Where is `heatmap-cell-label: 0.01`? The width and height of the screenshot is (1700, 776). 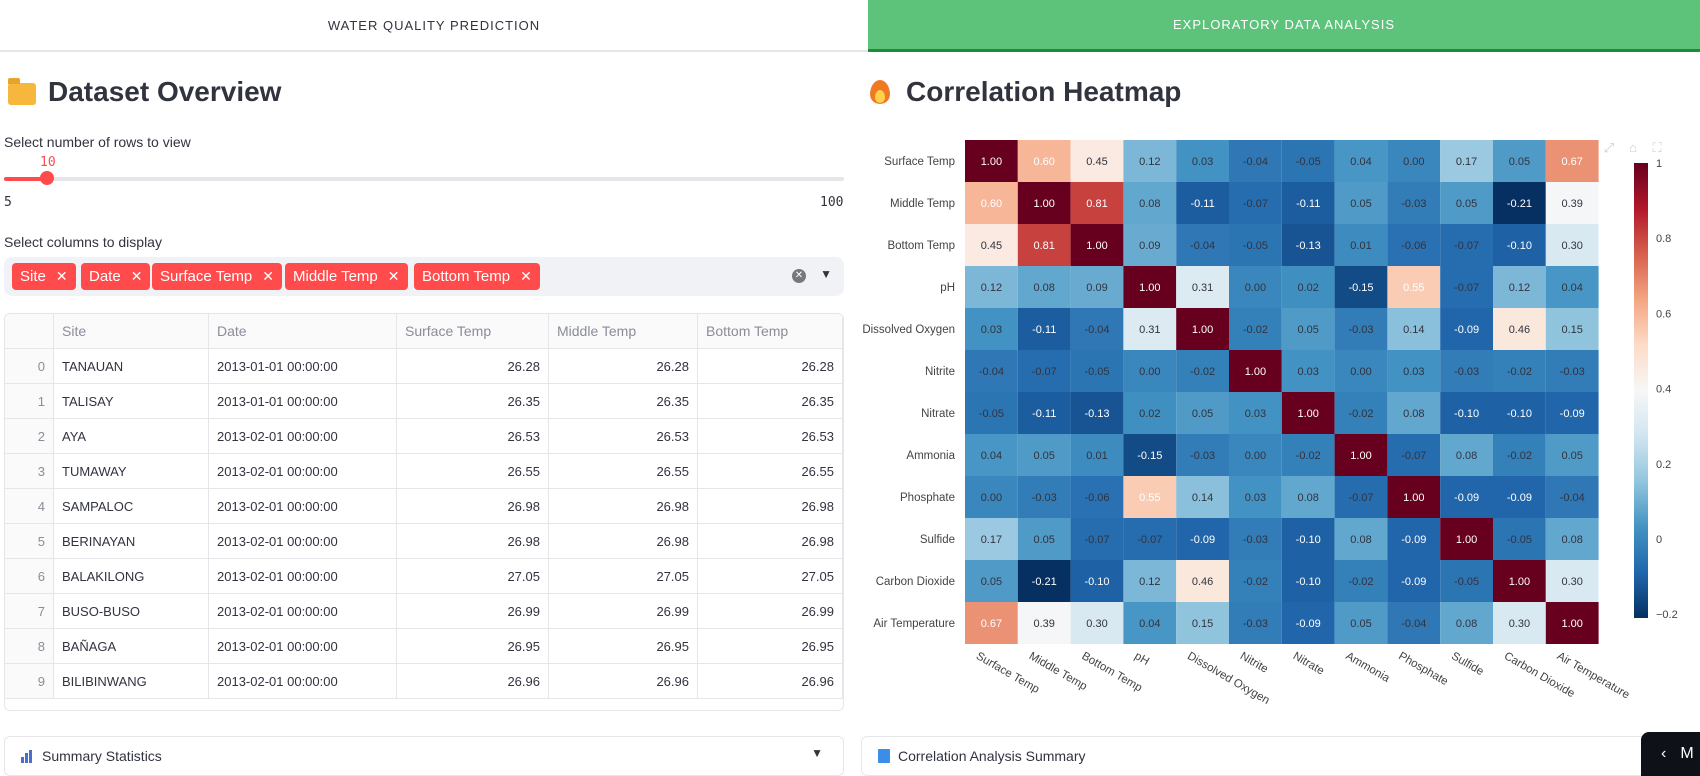
heatmap-cell-label: 0.01 is located at coordinates (1360, 246).